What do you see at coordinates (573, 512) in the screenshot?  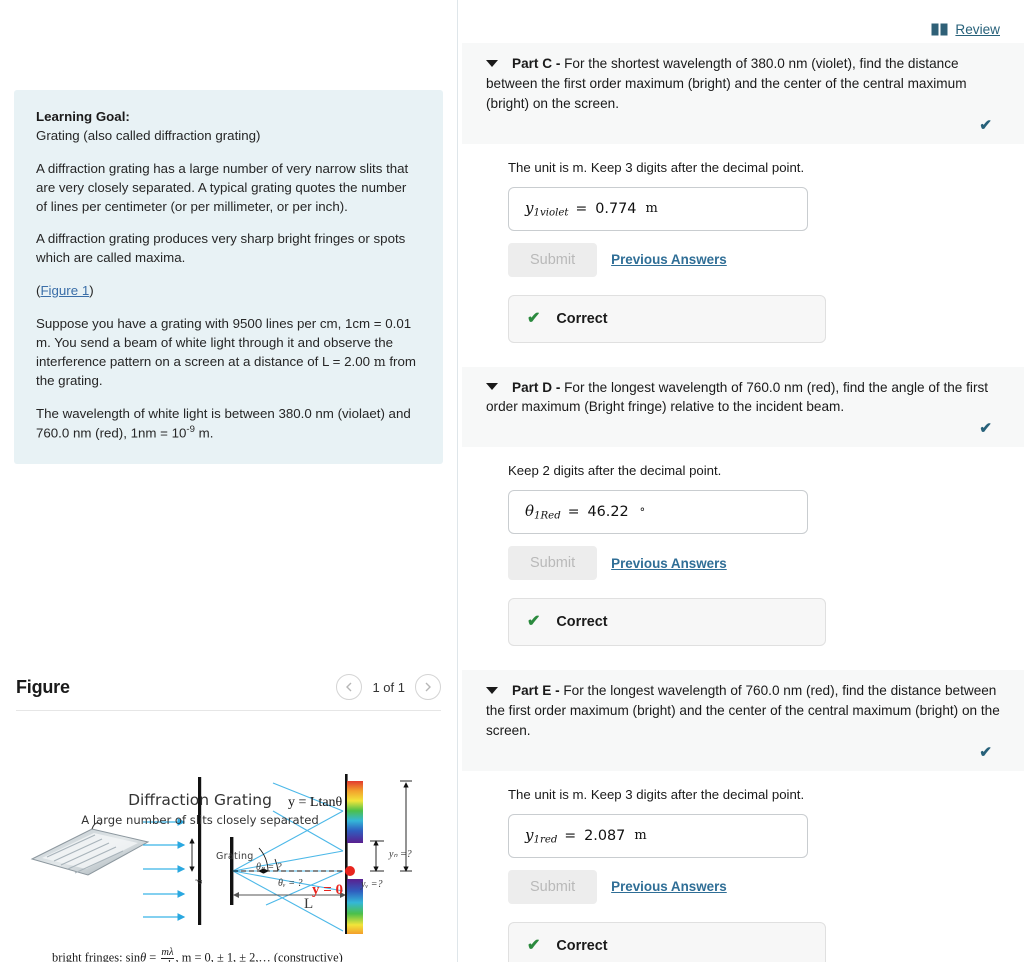 I see `part-d-equals: =` at bounding box center [573, 512].